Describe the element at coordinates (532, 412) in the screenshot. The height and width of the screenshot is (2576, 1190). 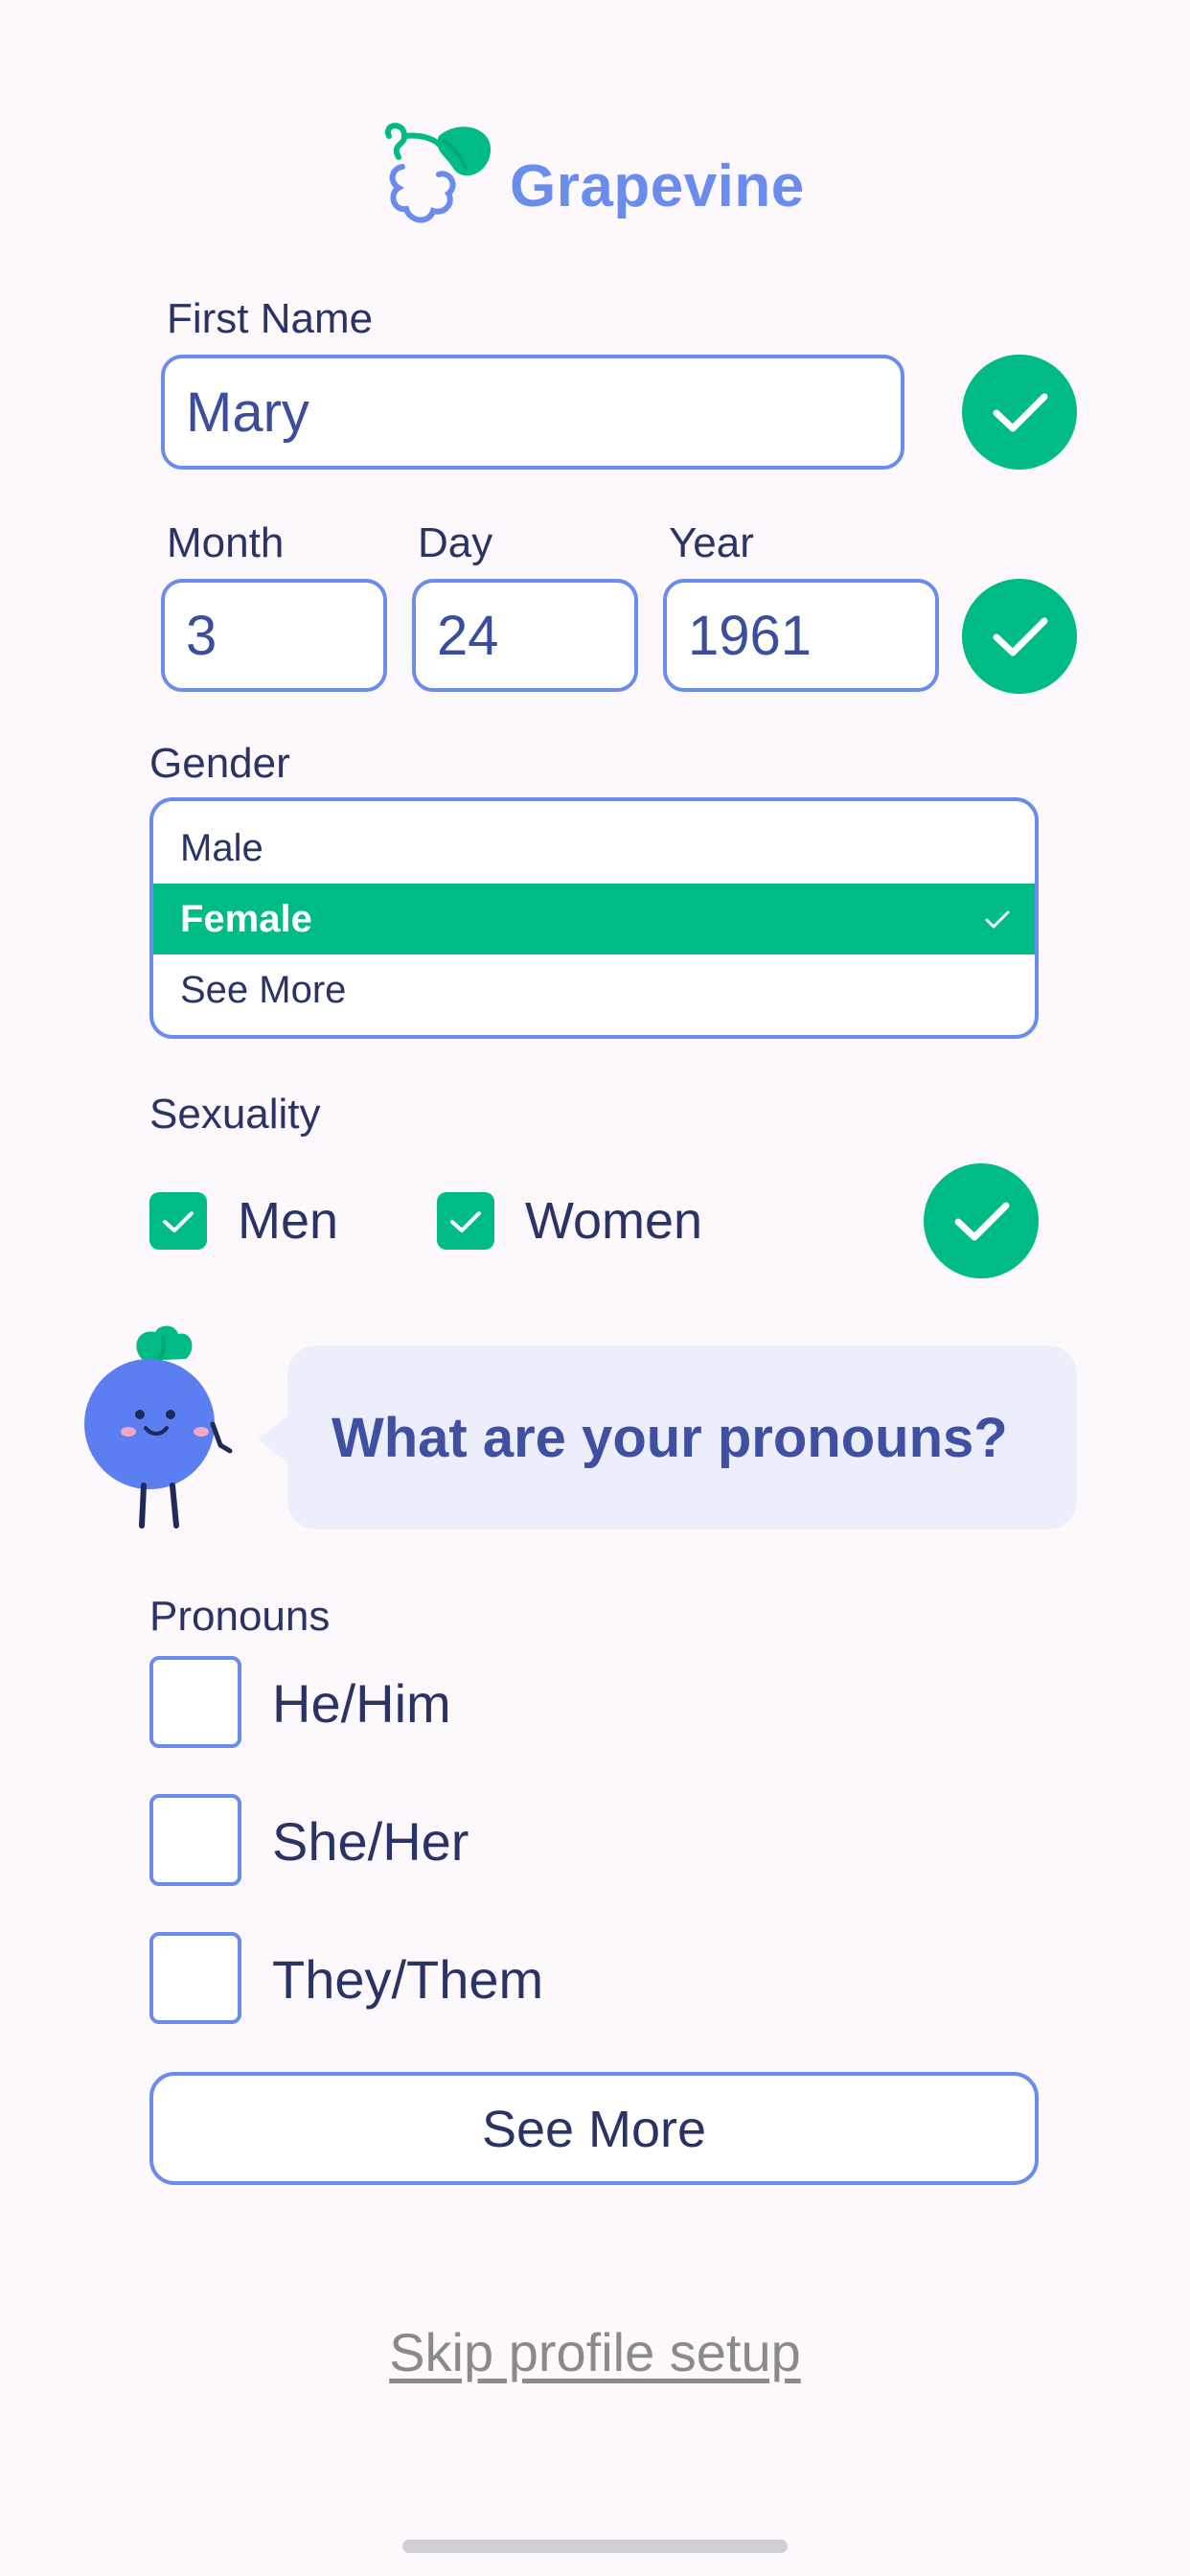
I see `first-name-input` at that location.